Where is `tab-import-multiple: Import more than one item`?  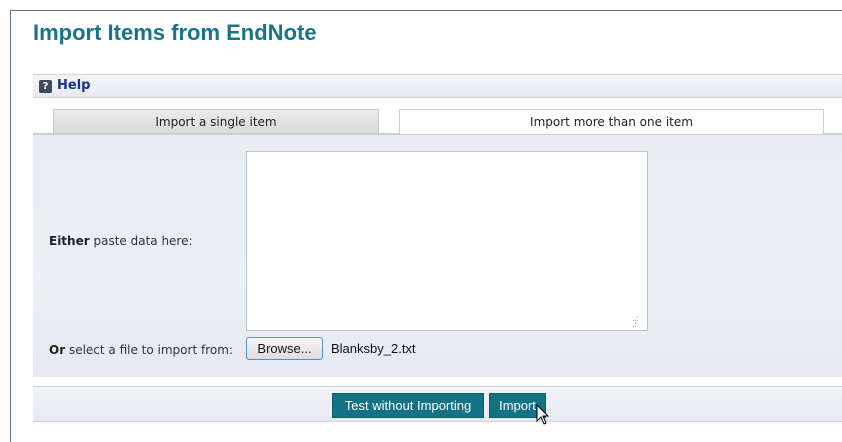
tab-import-multiple: Import more than one item is located at coordinates (611, 122).